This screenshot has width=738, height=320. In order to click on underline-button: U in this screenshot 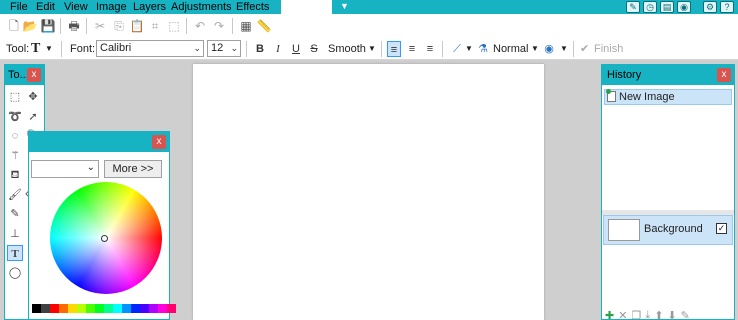, I will do `click(296, 49)`.